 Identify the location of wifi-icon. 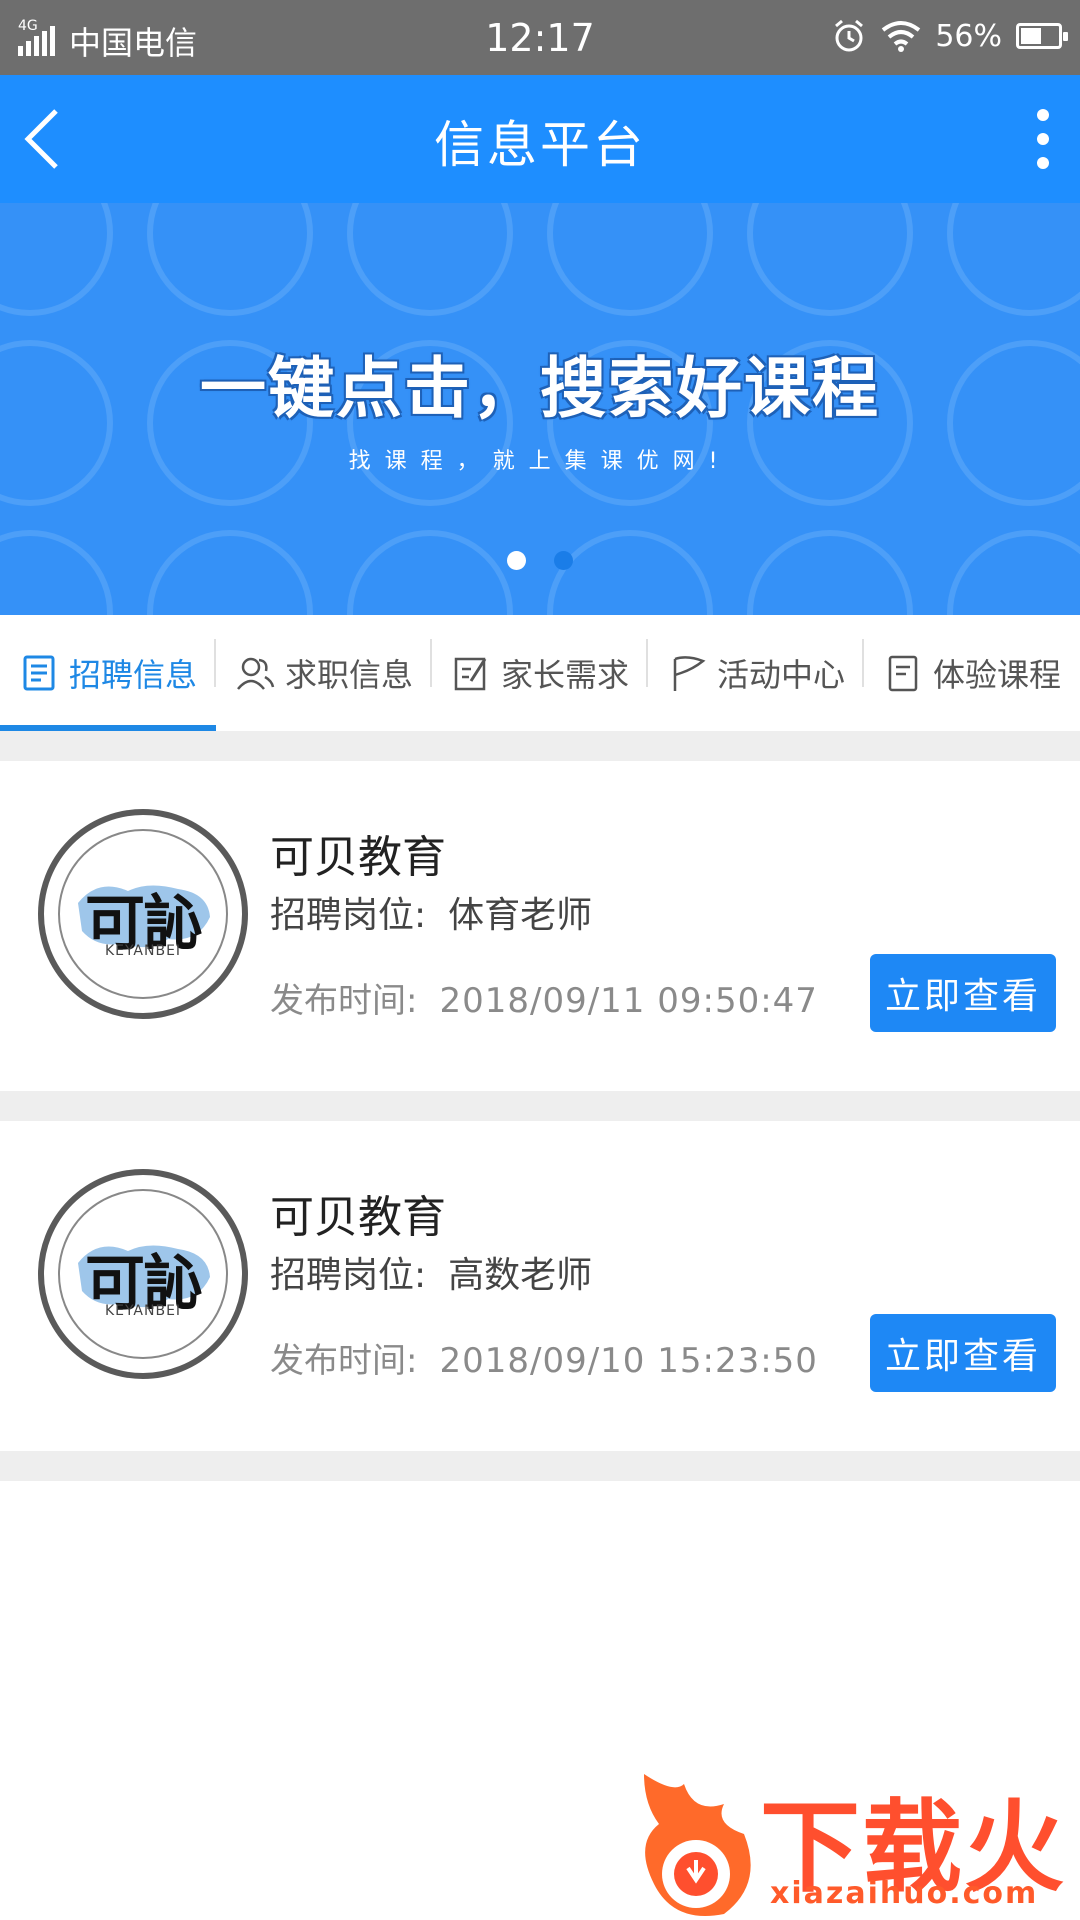
(901, 36).